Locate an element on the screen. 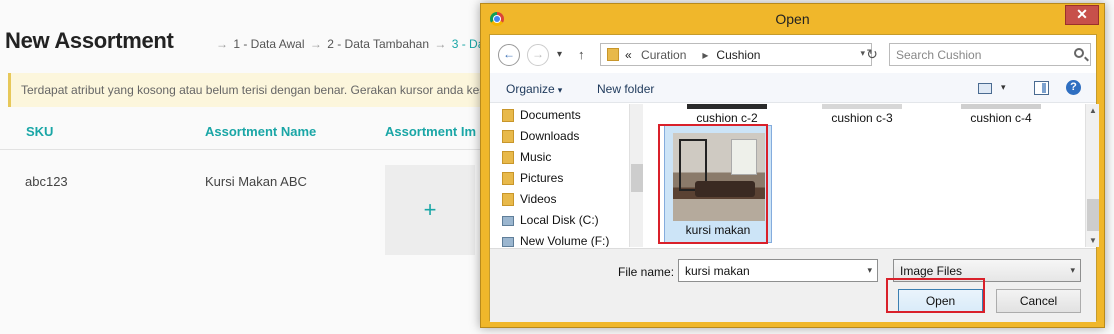 The height and width of the screenshot is (334, 1114). organize-menu: Organize ▾ is located at coordinates (534, 89).